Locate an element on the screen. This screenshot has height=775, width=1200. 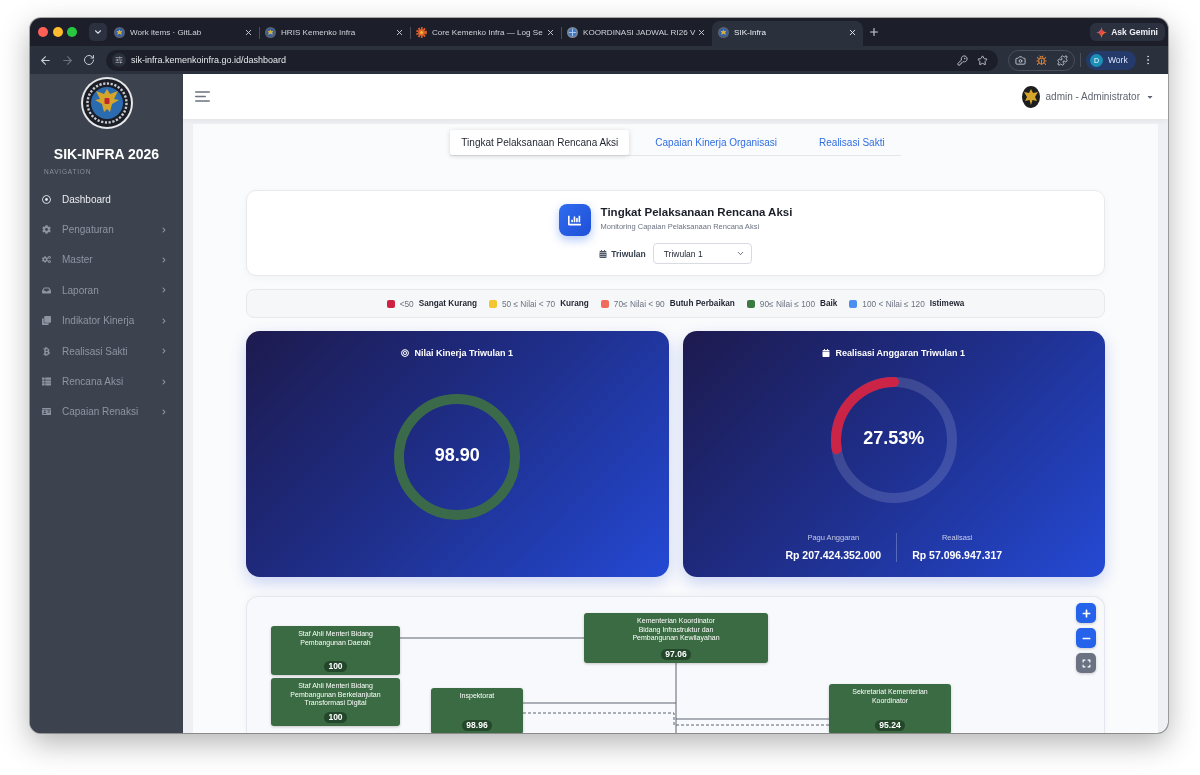
maximize-window-icon is located at coordinates (72, 32).